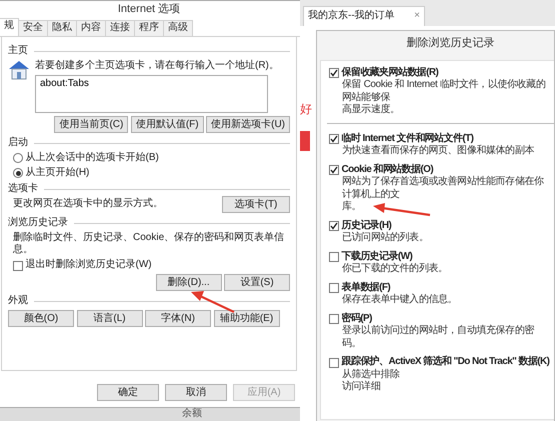 The height and width of the screenshot is (421, 555). What do you see at coordinates (151, 94) in the screenshot?
I see `address-field: about:Tabs` at bounding box center [151, 94].